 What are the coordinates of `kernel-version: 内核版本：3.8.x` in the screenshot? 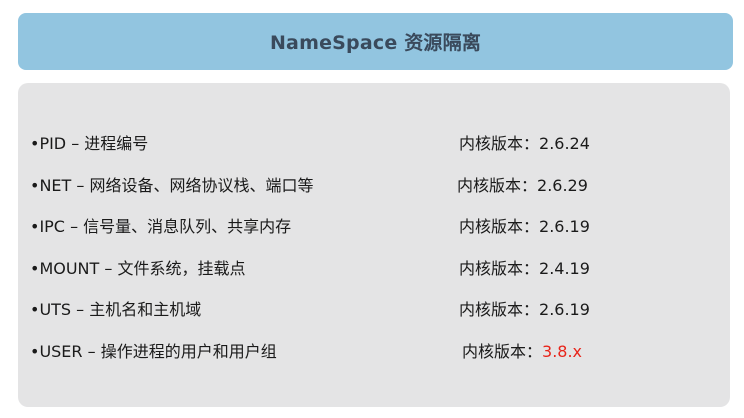 It's located at (522, 350).